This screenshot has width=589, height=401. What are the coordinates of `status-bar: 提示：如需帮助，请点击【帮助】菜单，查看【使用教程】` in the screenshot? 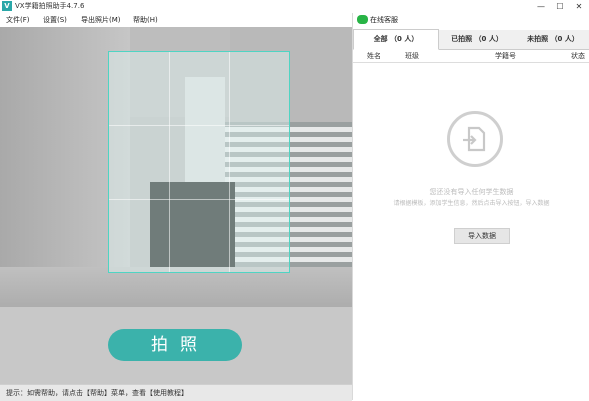 It's located at (176, 392).